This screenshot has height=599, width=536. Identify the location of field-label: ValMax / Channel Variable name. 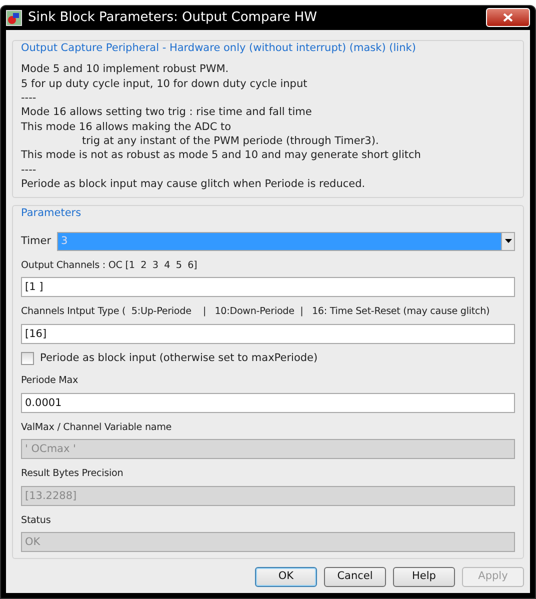
(97, 427).